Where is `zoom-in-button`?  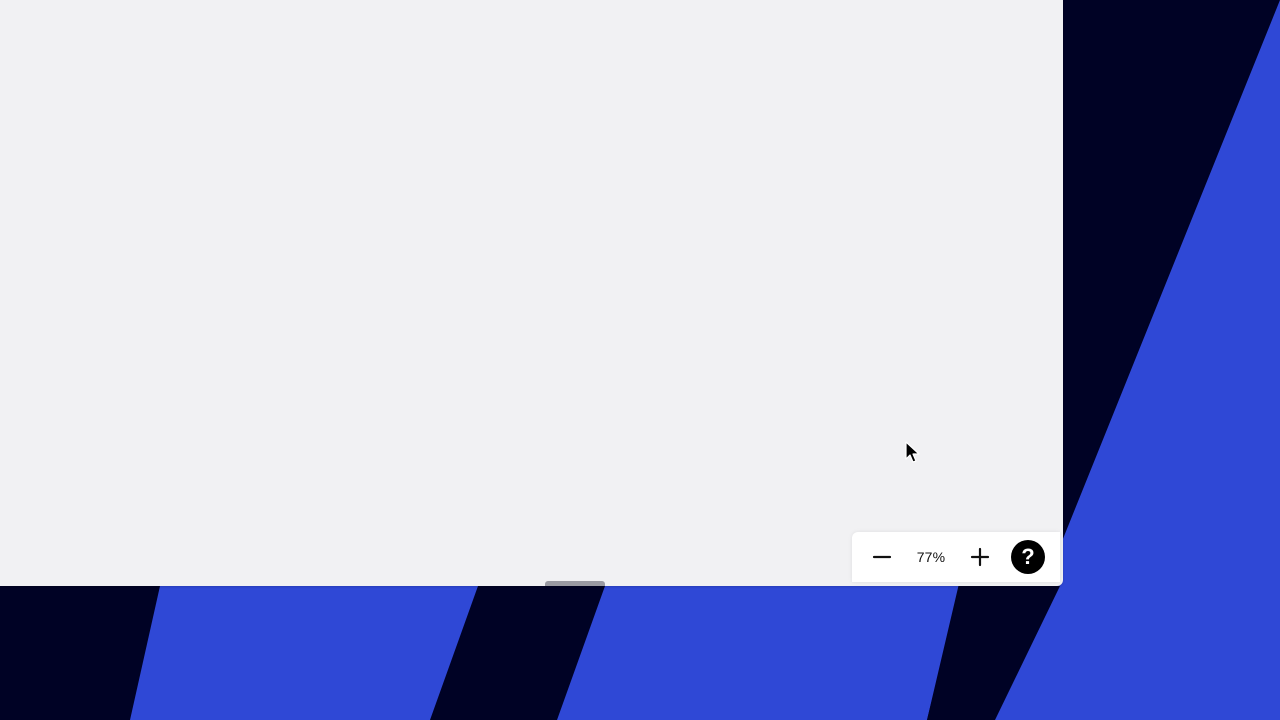
zoom-in-button is located at coordinates (980, 557).